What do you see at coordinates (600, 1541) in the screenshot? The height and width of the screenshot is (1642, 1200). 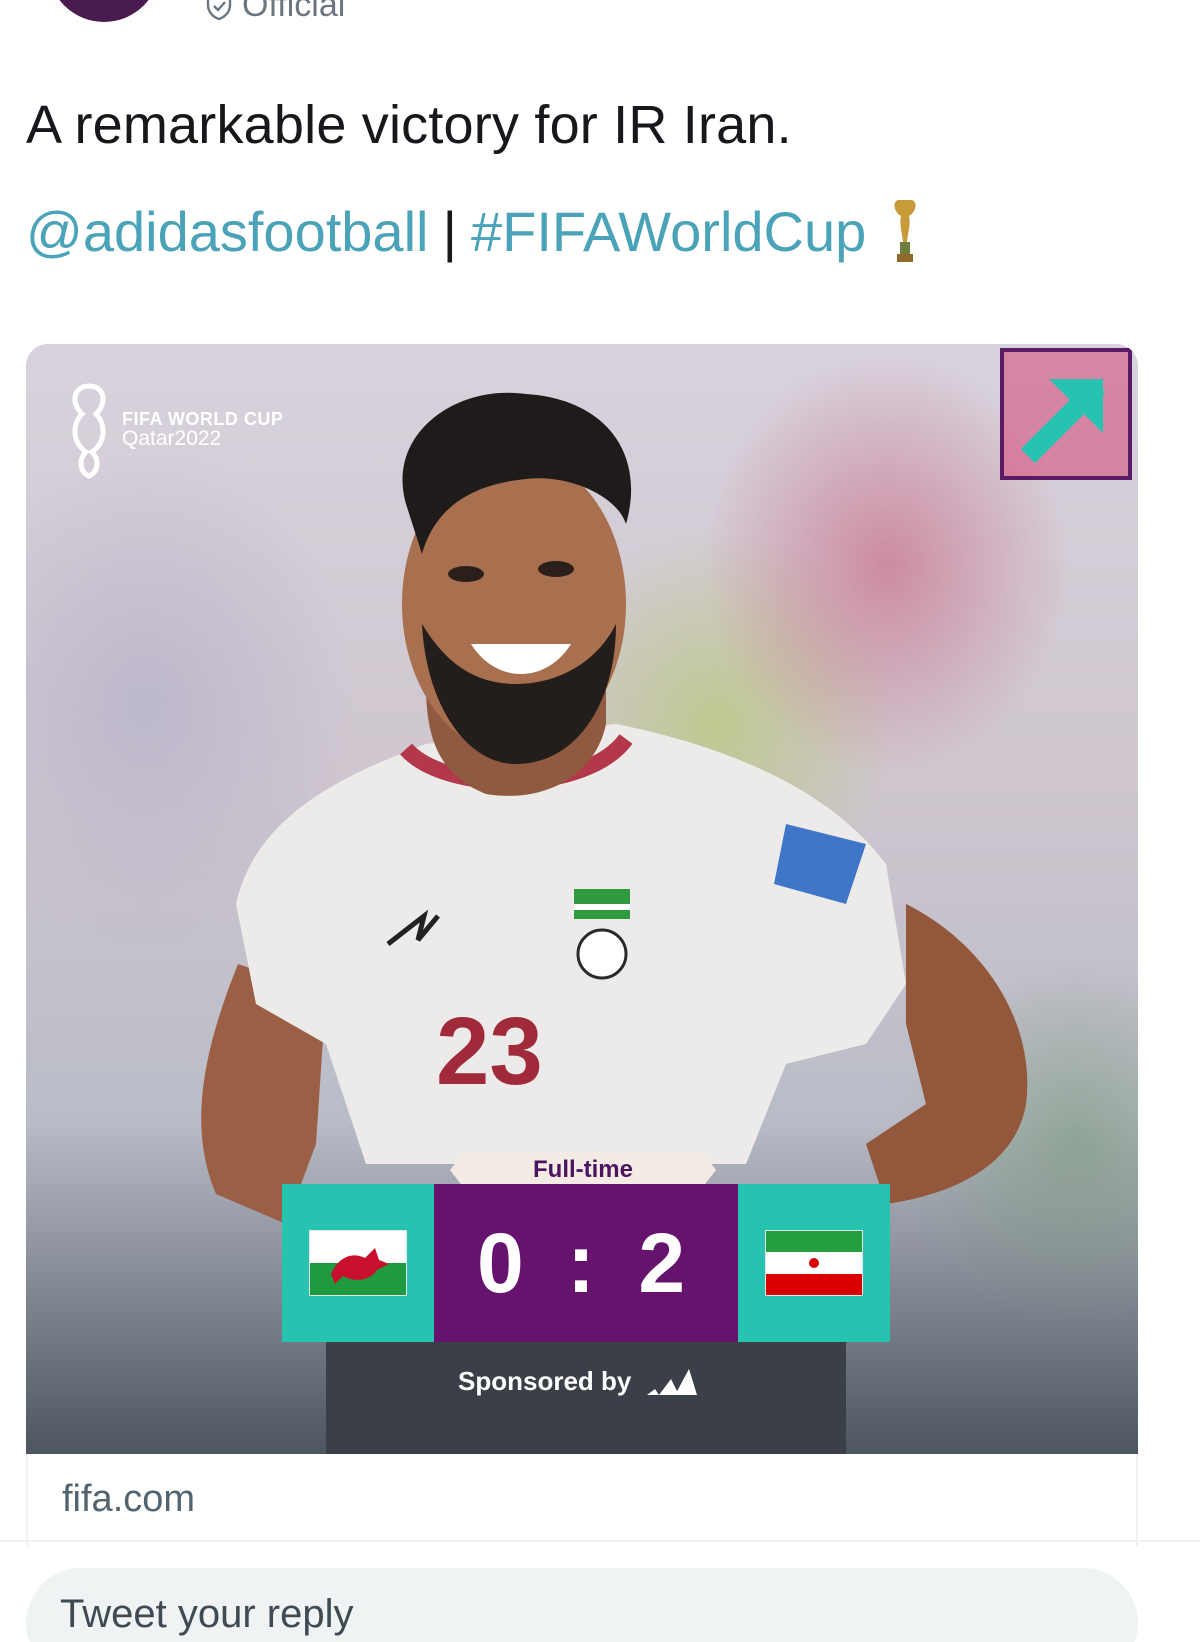 I see `divider` at bounding box center [600, 1541].